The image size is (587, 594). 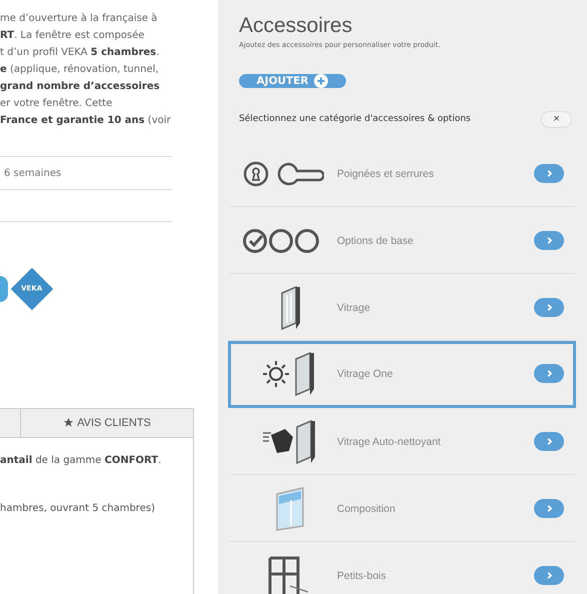 What do you see at coordinates (33, 173) in the screenshot?
I see `delivery-time: 6 semaines` at bounding box center [33, 173].